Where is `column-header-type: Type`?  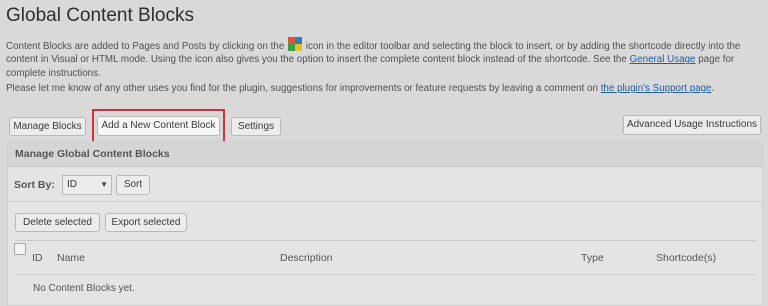
column-header-type: Type is located at coordinates (592, 258).